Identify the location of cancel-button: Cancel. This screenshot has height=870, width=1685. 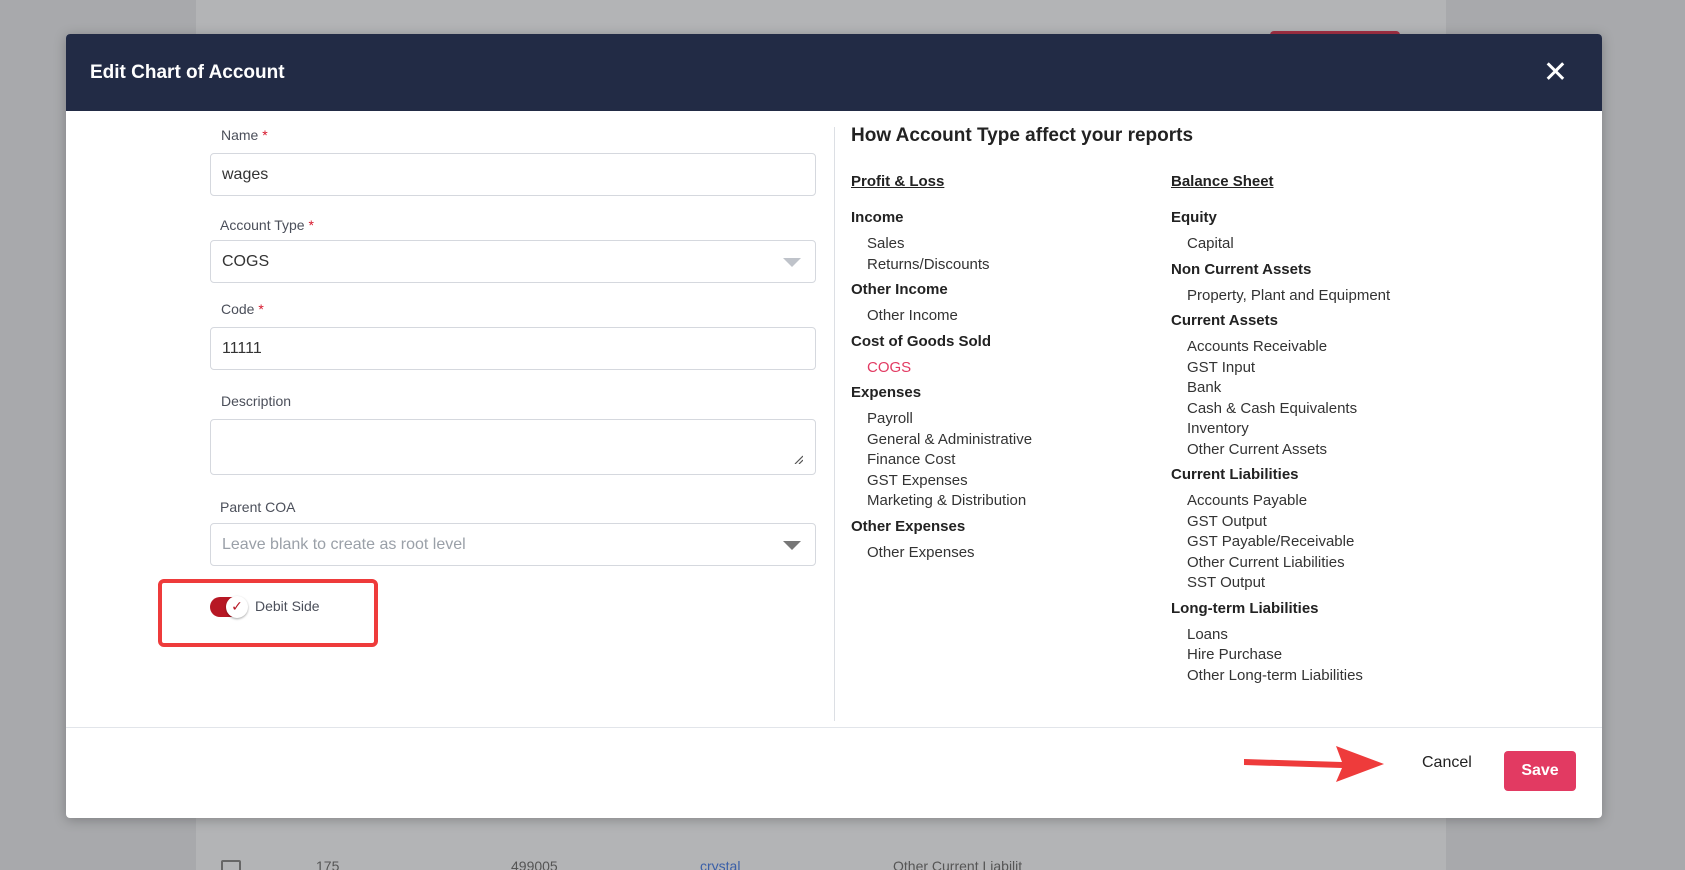
(1447, 763).